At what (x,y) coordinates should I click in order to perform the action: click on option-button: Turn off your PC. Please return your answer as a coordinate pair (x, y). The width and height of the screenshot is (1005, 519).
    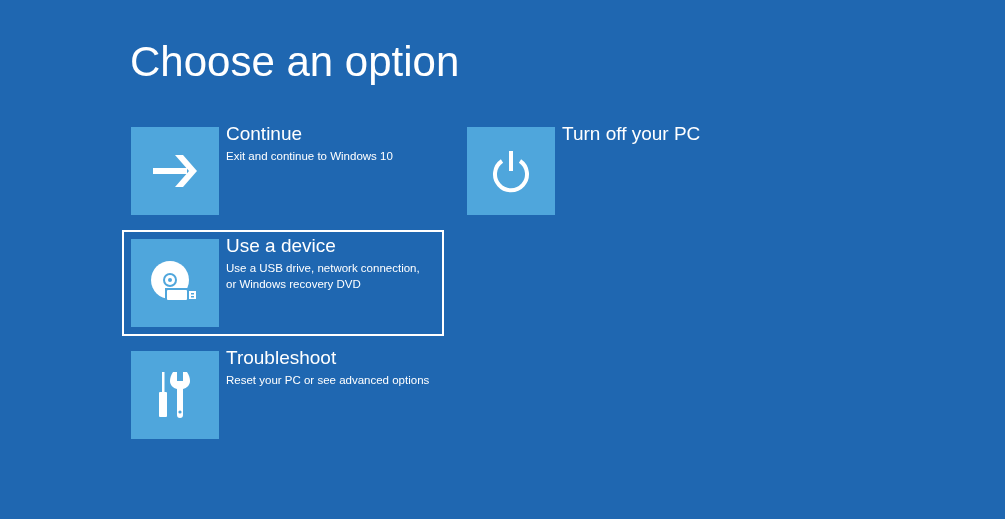
    Looking at the image, I should click on (619, 171).